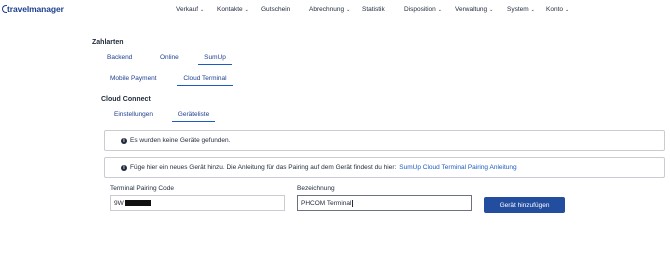 Image resolution: width=670 pixels, height=254 pixels. I want to click on nav-item-label: Gutschein, so click(276, 9).